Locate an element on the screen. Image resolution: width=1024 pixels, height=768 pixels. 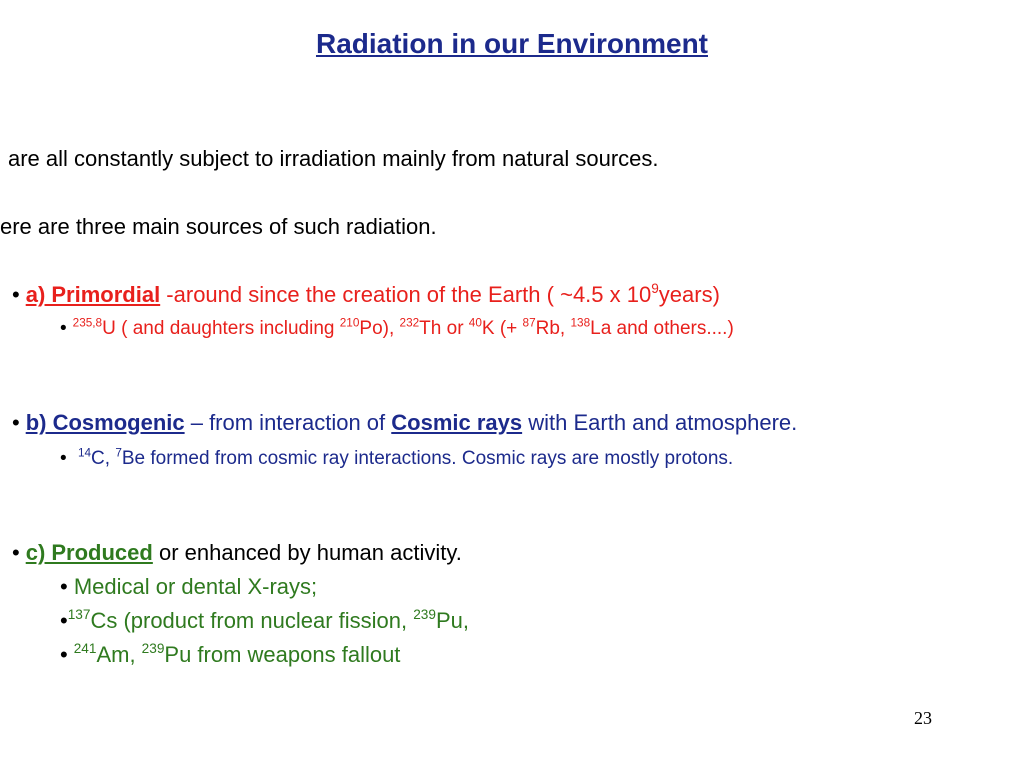
cosmic-rays-link: Cosmic rays is located at coordinates (456, 422).